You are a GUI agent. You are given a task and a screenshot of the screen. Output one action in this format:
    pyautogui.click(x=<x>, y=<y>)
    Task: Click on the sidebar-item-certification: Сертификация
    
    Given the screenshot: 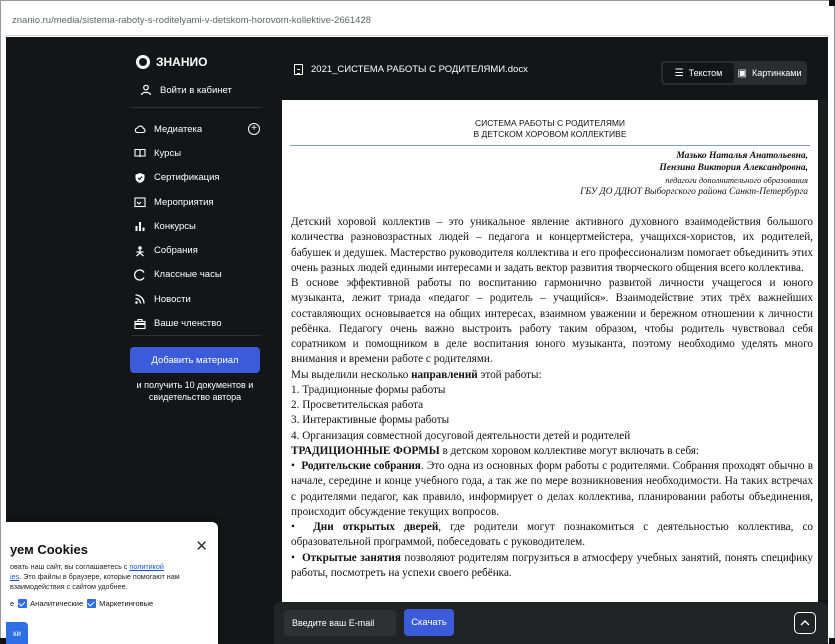 What is the action you would take?
    pyautogui.click(x=199, y=178)
    